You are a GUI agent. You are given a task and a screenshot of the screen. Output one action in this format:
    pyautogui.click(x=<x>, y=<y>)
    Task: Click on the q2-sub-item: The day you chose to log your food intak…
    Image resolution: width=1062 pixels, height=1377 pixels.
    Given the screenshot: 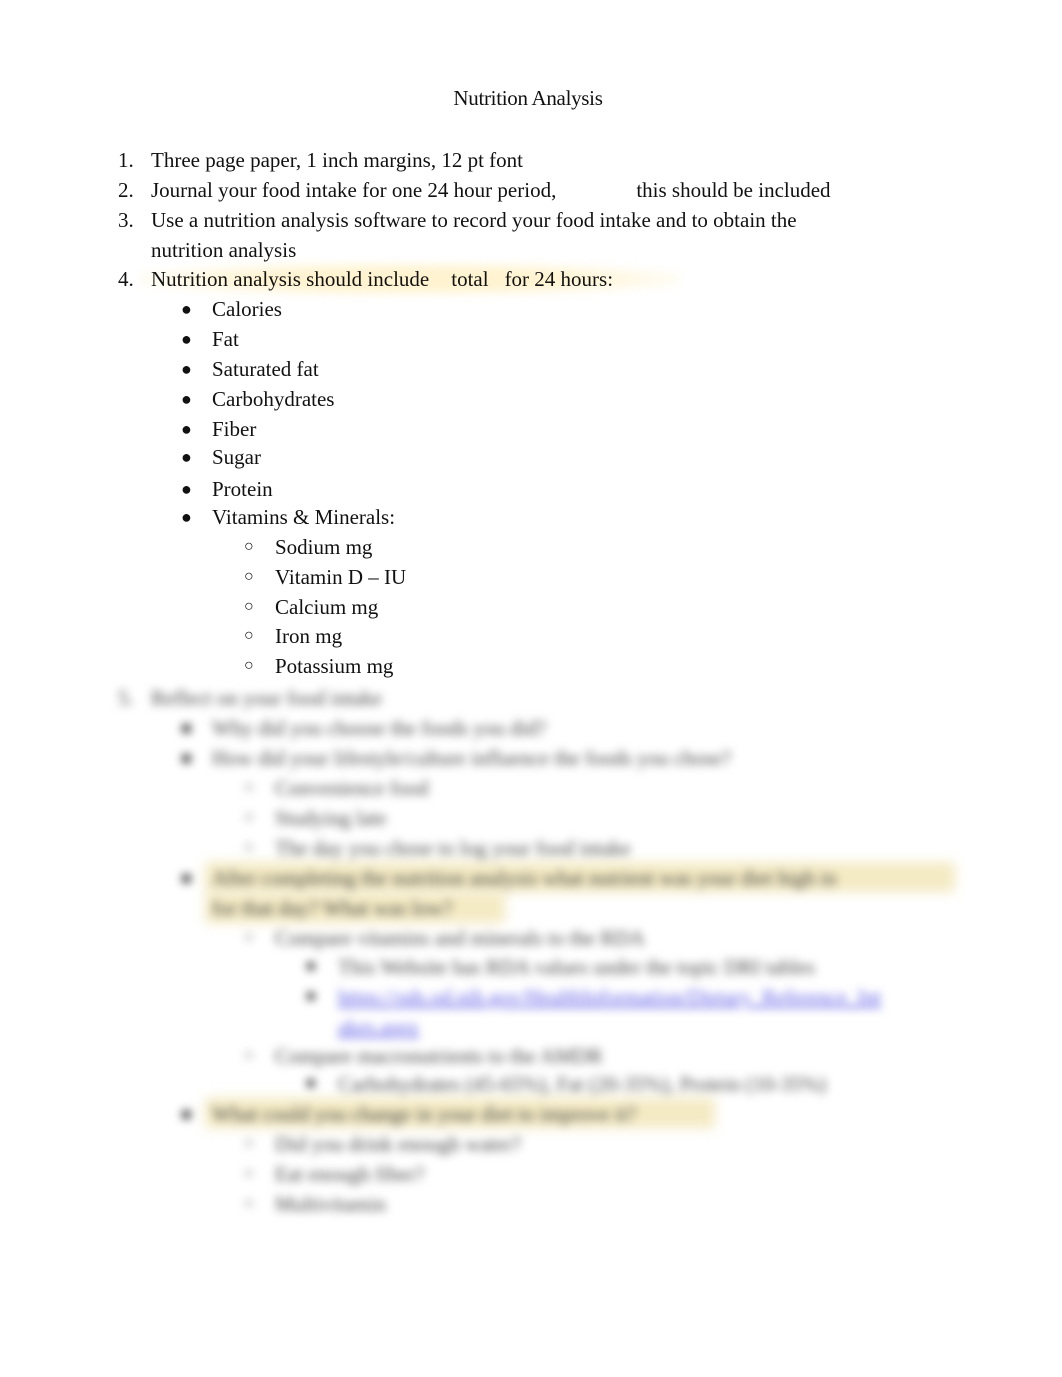 What is the action you would take?
    pyautogui.click(x=453, y=848)
    